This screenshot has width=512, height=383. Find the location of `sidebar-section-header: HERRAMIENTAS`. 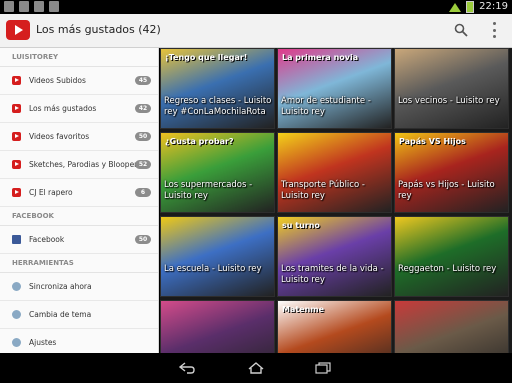

sidebar-section-header: HERRAMIENTAS is located at coordinates (79, 263).